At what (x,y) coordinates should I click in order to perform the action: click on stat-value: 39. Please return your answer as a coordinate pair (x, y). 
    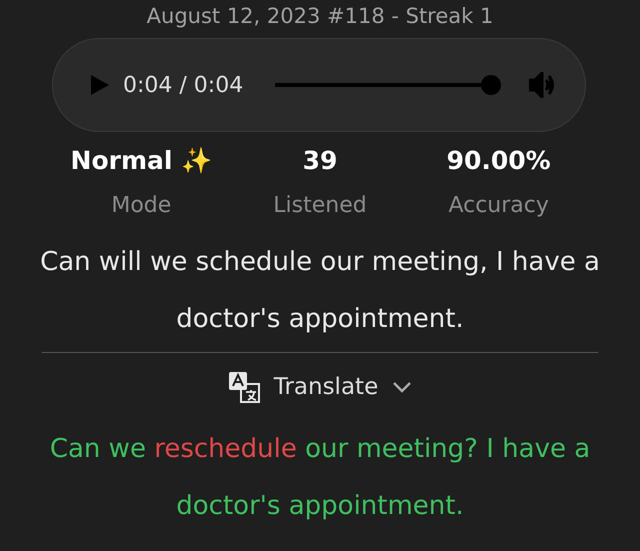
    Looking at the image, I should click on (320, 161).